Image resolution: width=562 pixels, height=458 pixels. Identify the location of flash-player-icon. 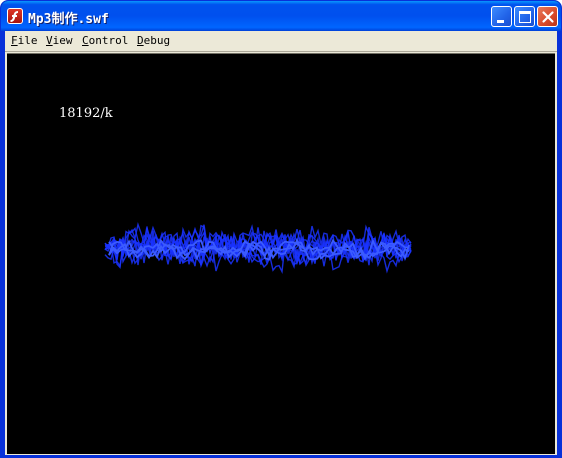
(15, 16).